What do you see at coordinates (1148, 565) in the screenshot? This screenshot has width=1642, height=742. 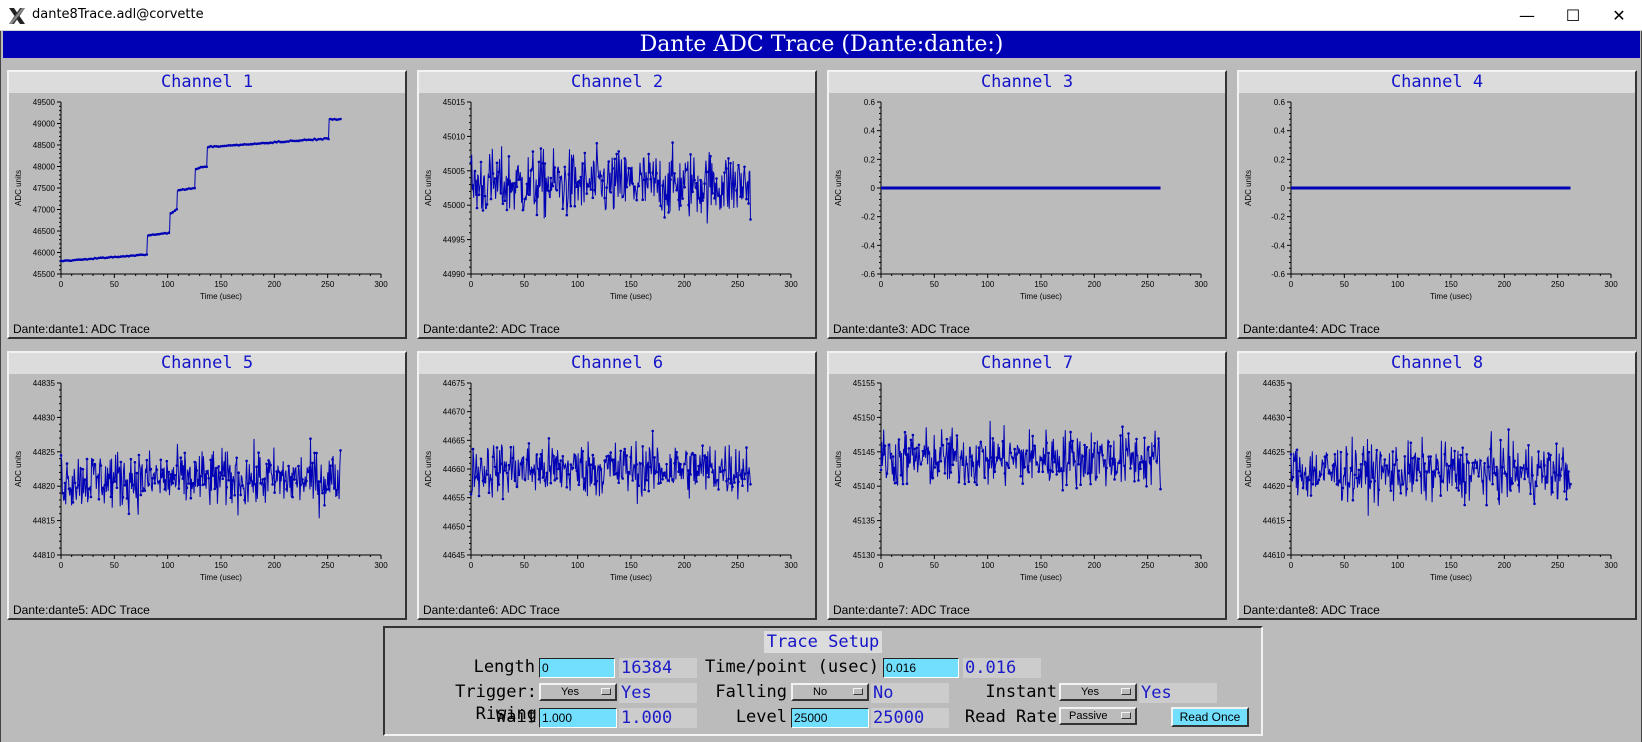 I see `x-tick-label: 250` at bounding box center [1148, 565].